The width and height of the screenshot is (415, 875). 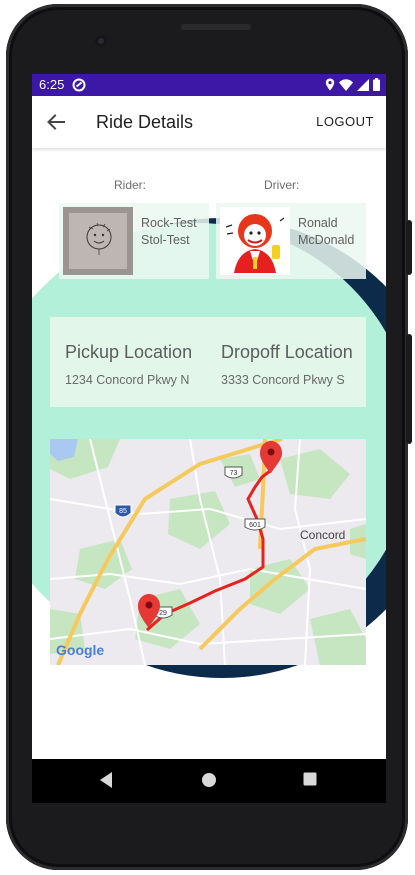 I want to click on rider-name-line1: Rock-Test, so click(x=169, y=223).